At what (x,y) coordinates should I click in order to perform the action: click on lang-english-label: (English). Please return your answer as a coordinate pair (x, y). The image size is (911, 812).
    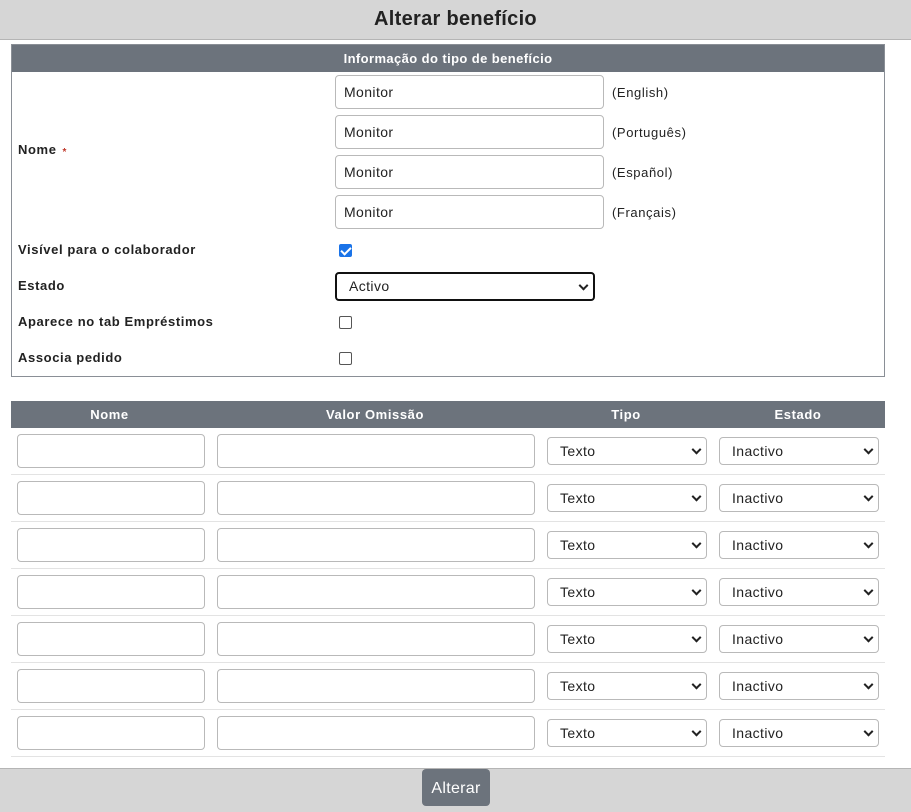
    Looking at the image, I should click on (640, 92).